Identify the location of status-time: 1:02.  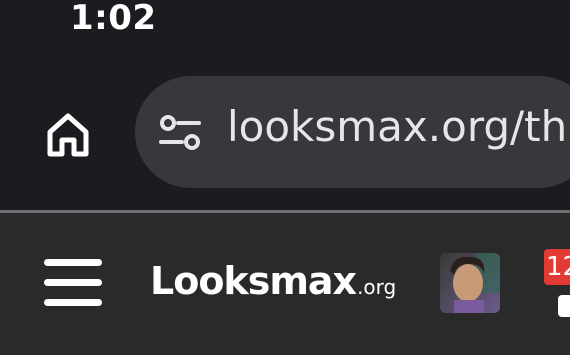
(113, 19).